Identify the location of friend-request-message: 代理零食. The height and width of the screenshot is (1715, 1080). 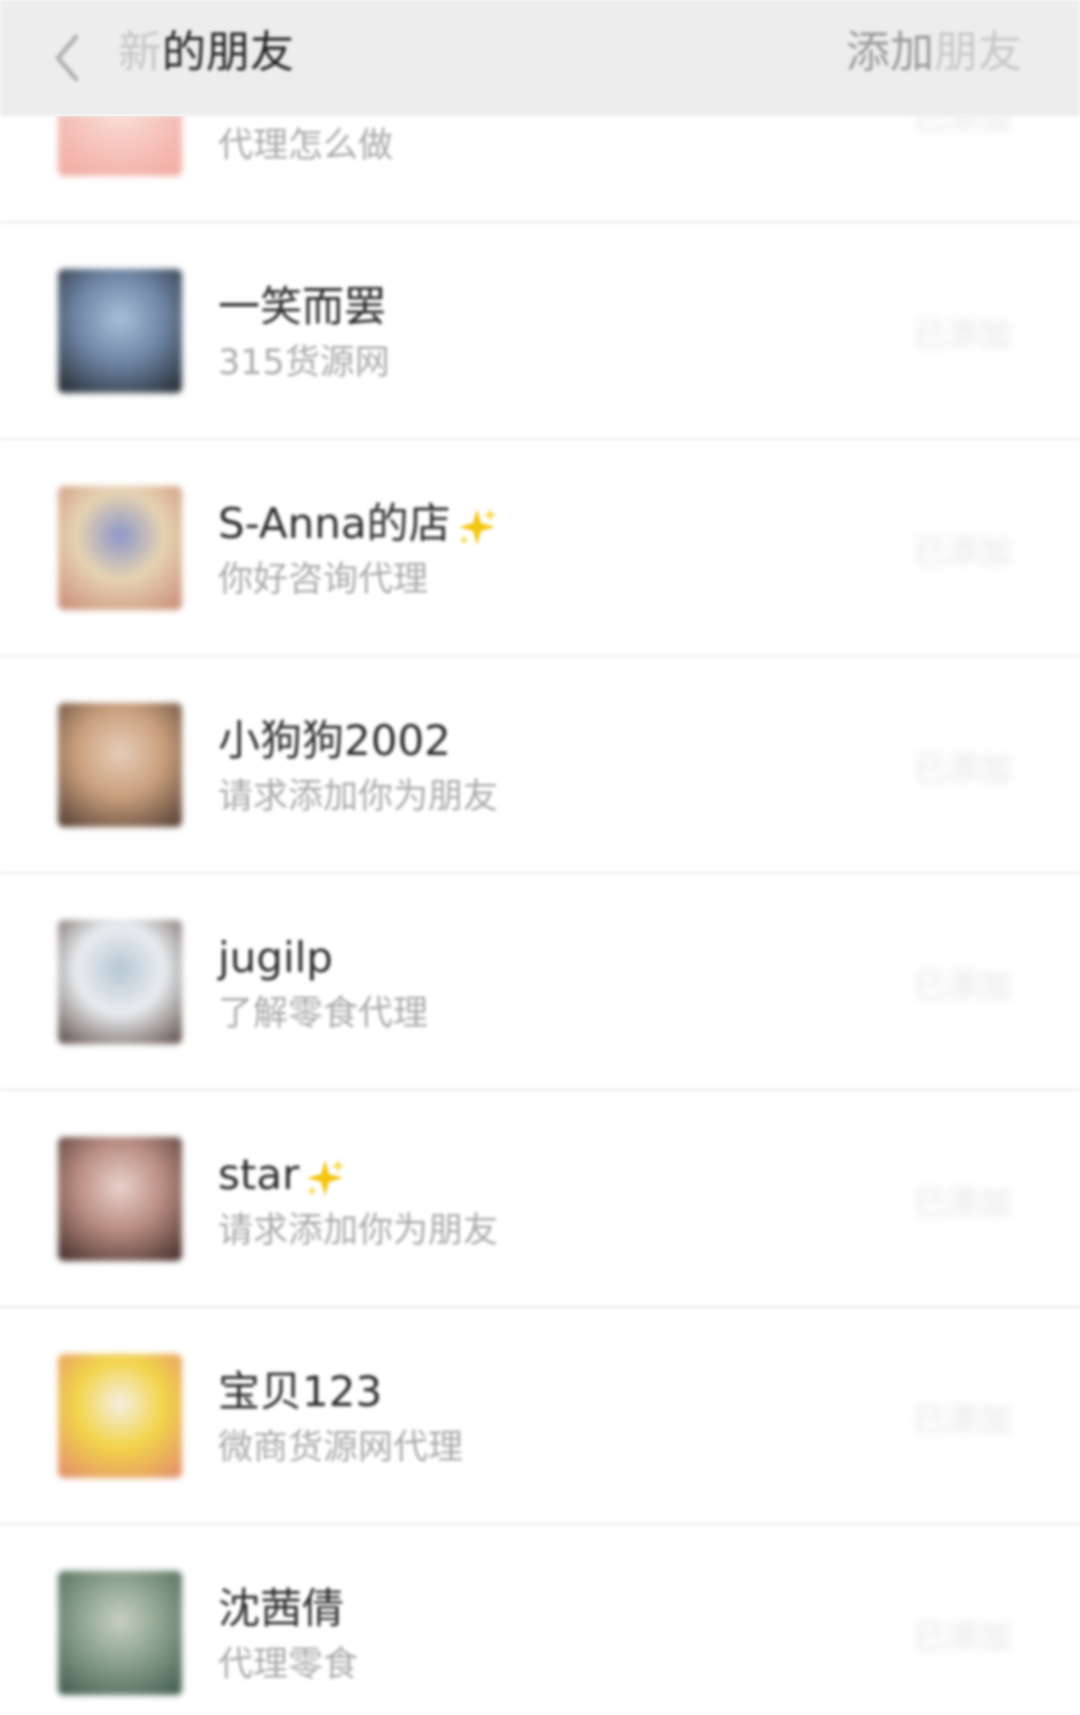
(288, 1665).